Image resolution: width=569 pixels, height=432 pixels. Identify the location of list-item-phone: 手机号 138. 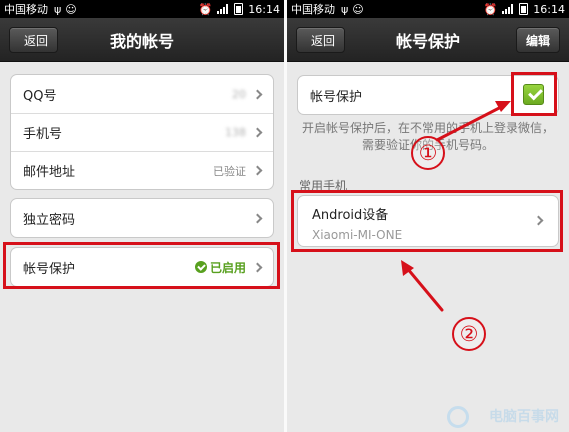
(142, 132).